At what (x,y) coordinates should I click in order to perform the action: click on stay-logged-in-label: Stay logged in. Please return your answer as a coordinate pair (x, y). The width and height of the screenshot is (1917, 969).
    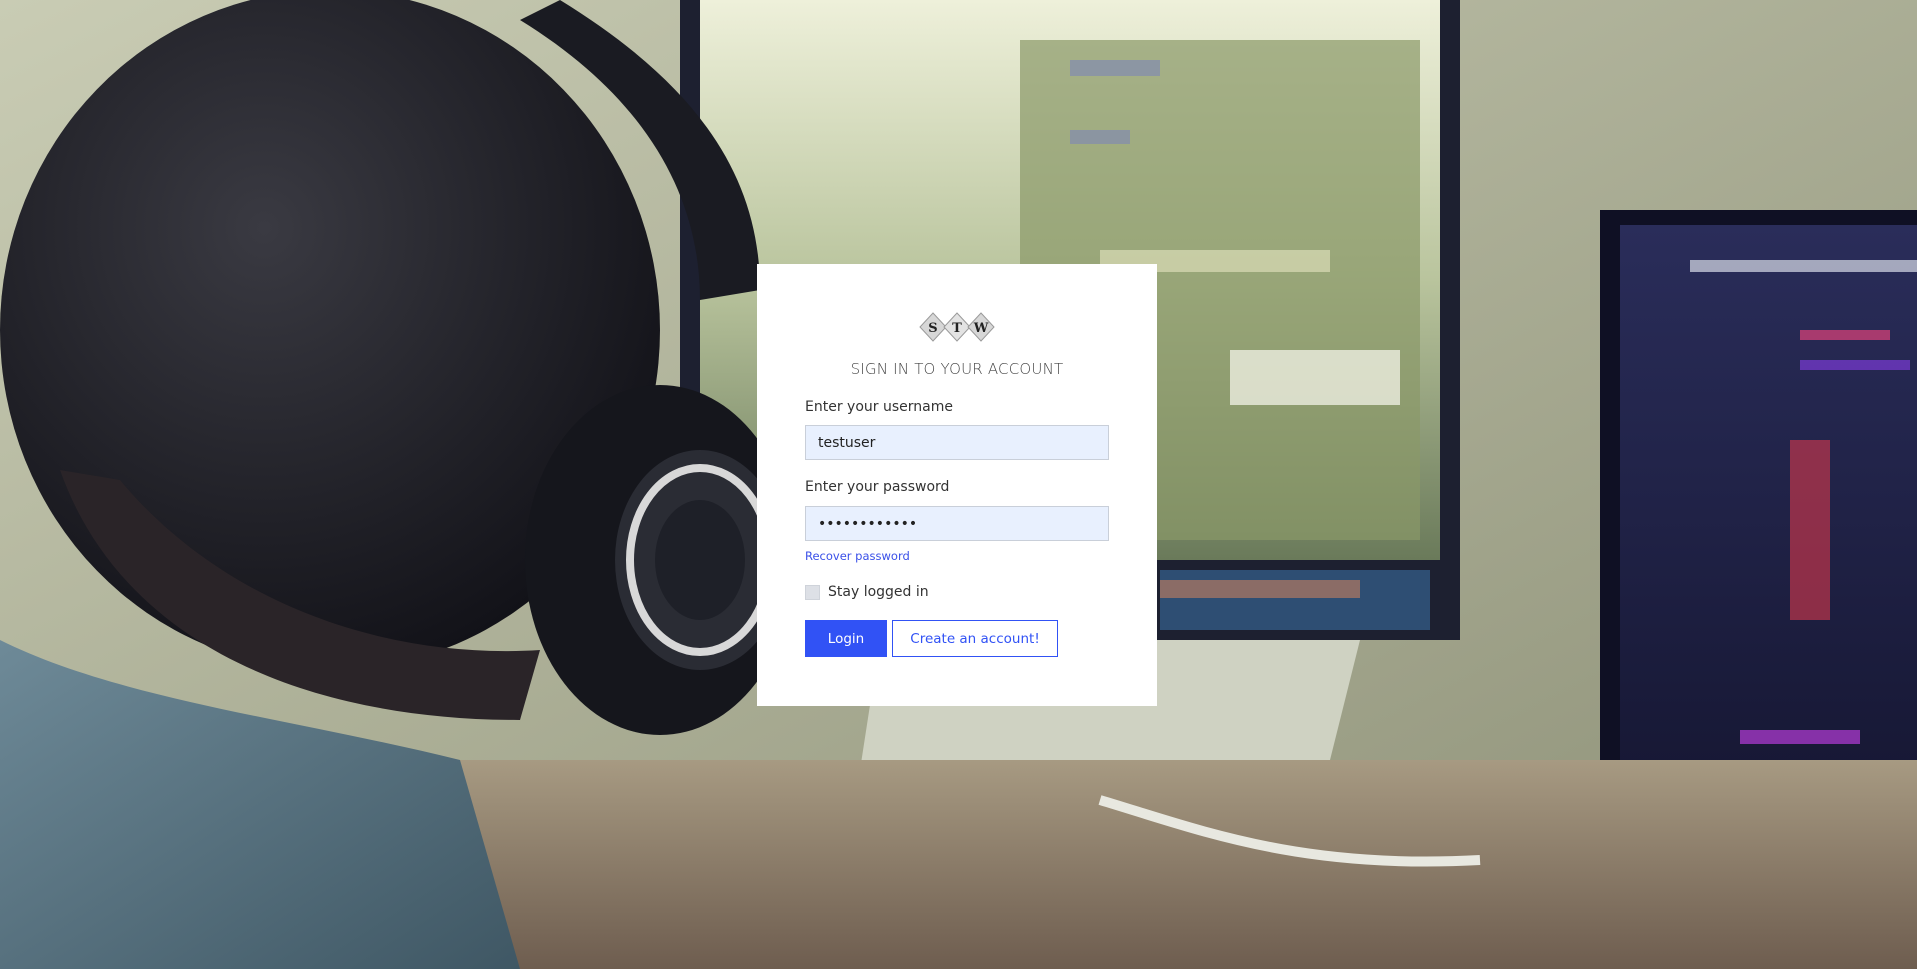
    Looking at the image, I should click on (878, 592).